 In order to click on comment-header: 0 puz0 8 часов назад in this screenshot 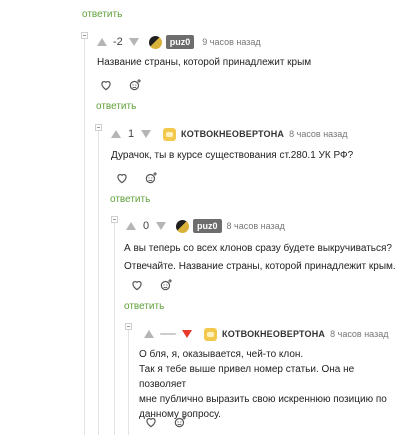, I will do `click(205, 226)`.